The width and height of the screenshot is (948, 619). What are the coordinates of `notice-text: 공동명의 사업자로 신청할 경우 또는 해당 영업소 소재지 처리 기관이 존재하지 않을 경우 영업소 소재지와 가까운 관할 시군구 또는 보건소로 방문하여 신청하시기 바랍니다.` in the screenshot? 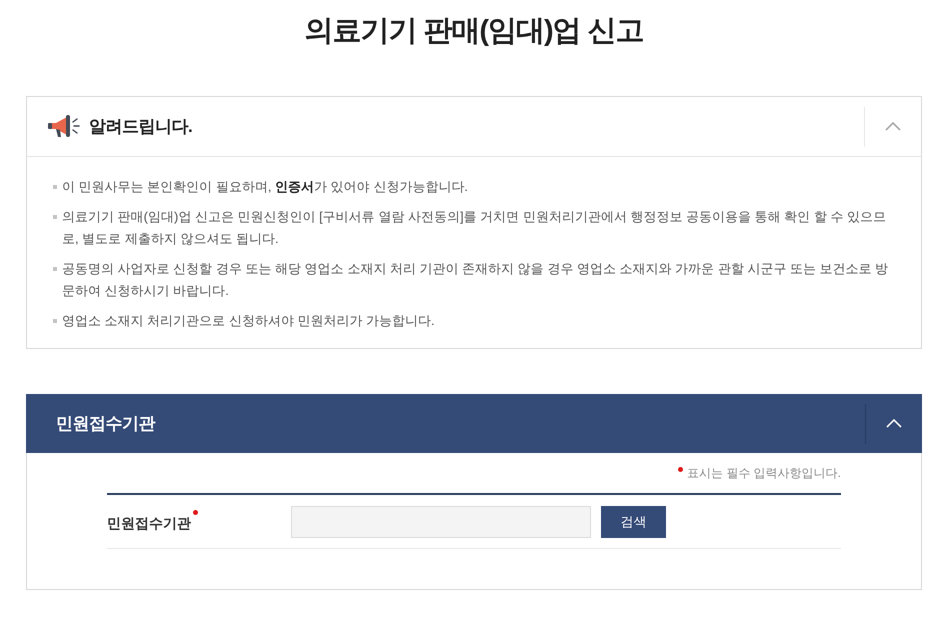 It's located at (476, 280).